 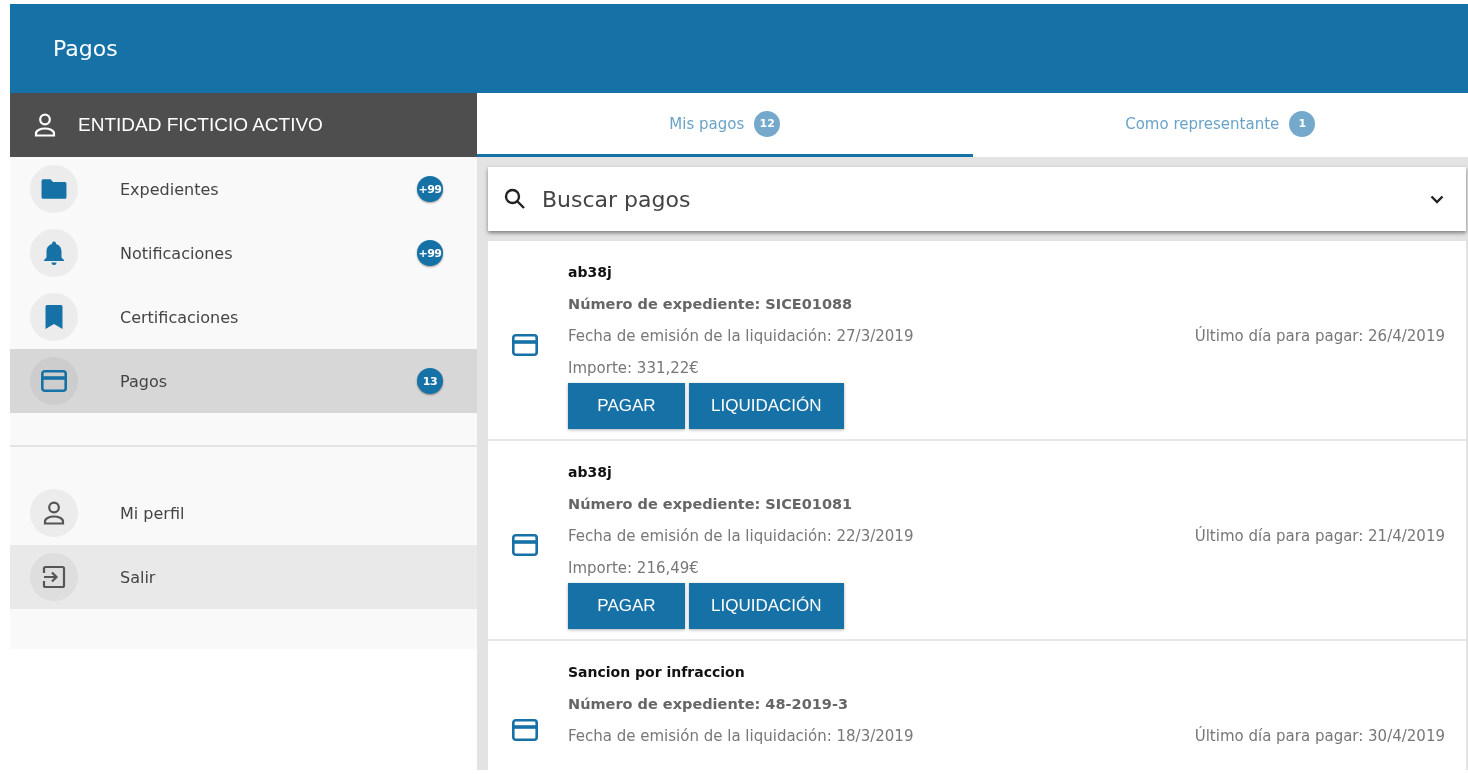 What do you see at coordinates (741, 336) in the screenshot?
I see `issue-date: Fecha de emisión de la liquidación: 27/3/2019` at bounding box center [741, 336].